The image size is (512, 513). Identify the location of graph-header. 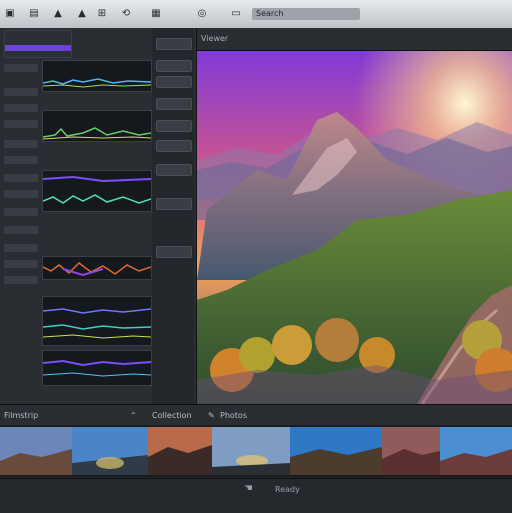
(38, 44).